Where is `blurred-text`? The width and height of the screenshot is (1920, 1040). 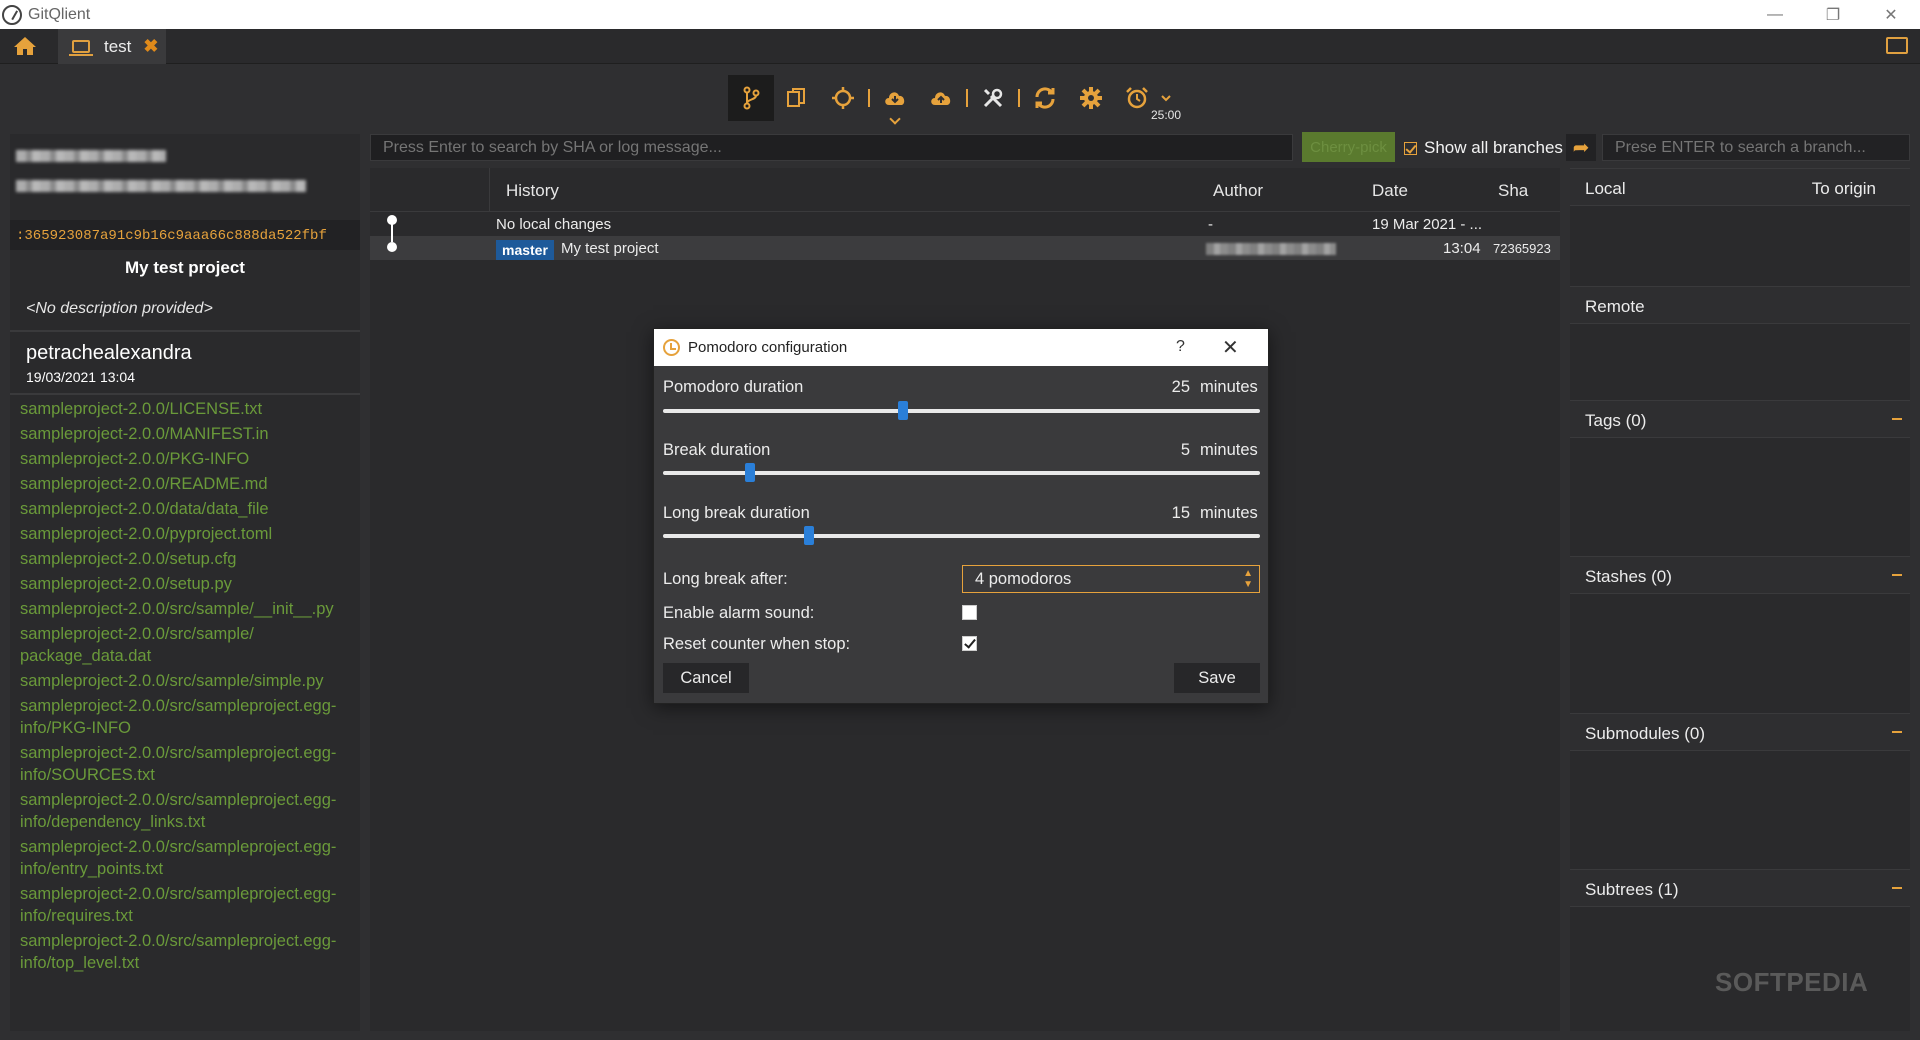
blurred-text is located at coordinates (161, 186).